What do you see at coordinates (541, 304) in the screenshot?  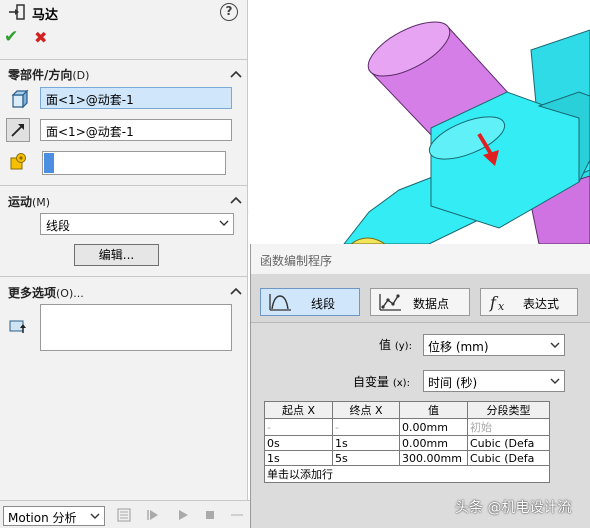 I see `tab-expression-label: 表达式` at bounding box center [541, 304].